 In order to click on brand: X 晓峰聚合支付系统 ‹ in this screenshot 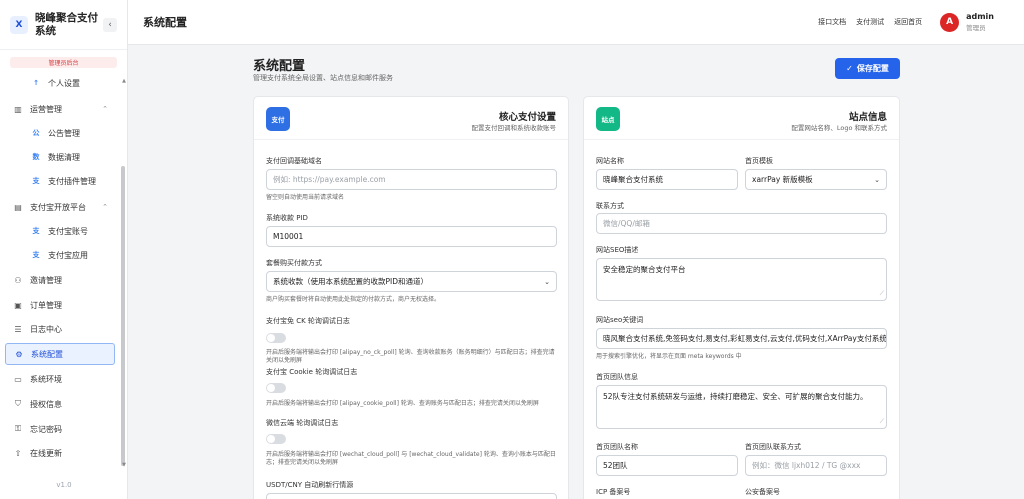, I will do `click(63, 25)`.